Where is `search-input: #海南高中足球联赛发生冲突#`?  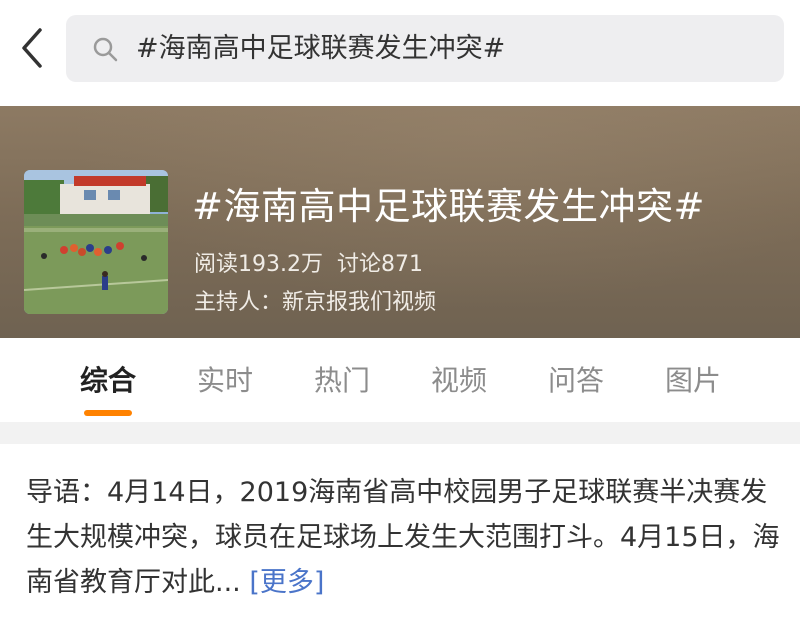
search-input: #海南高中足球联赛发生冲突# is located at coordinates (320, 48).